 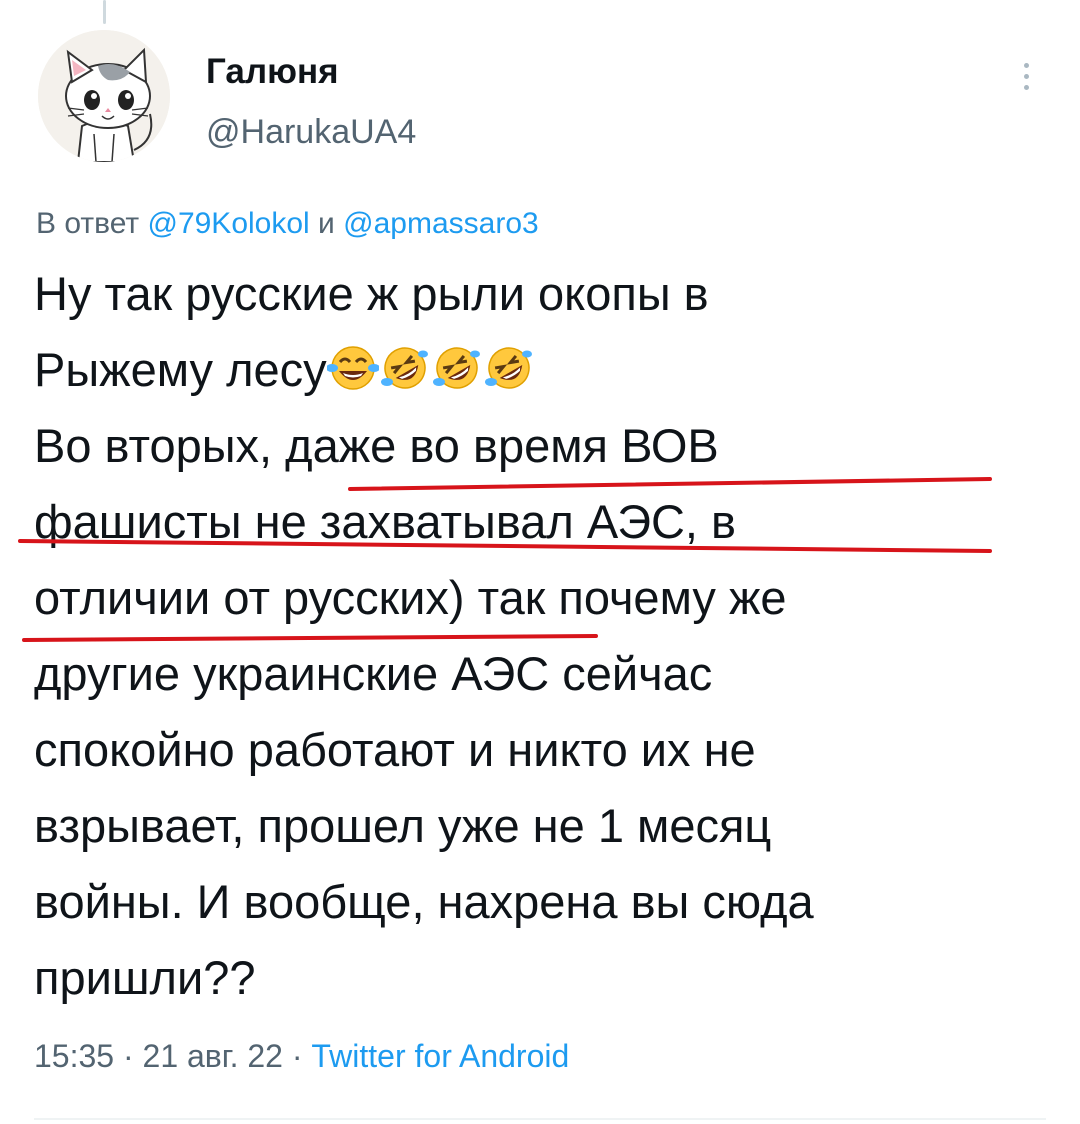 What do you see at coordinates (74, 1056) in the screenshot?
I see `tweet-time: 15:35` at bounding box center [74, 1056].